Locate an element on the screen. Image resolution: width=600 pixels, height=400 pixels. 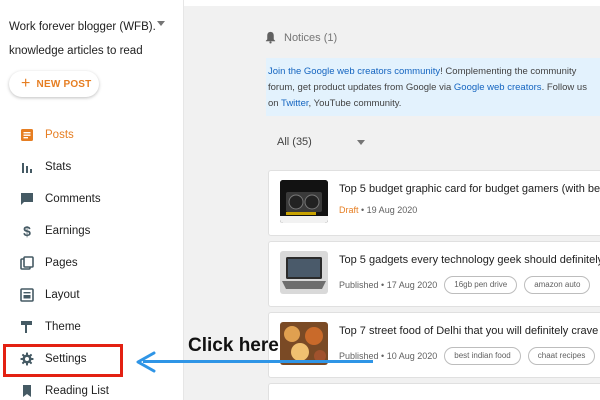
sidebar-item-reading-list: Reading List is located at coordinates (92, 387).